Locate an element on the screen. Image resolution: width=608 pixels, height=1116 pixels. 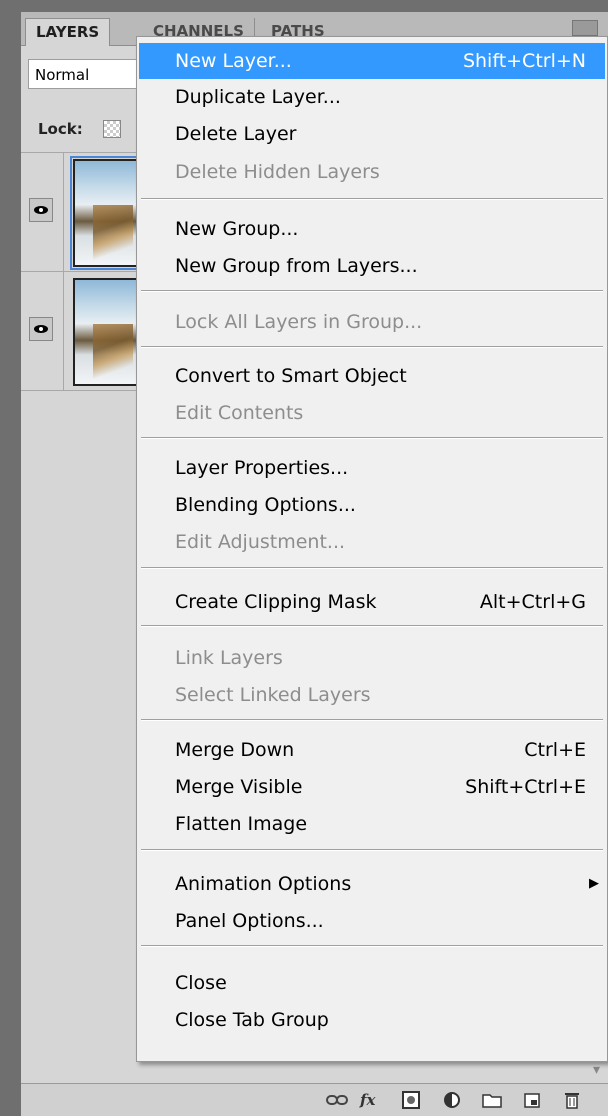
layer-mask-icon is located at coordinates (411, 1100).